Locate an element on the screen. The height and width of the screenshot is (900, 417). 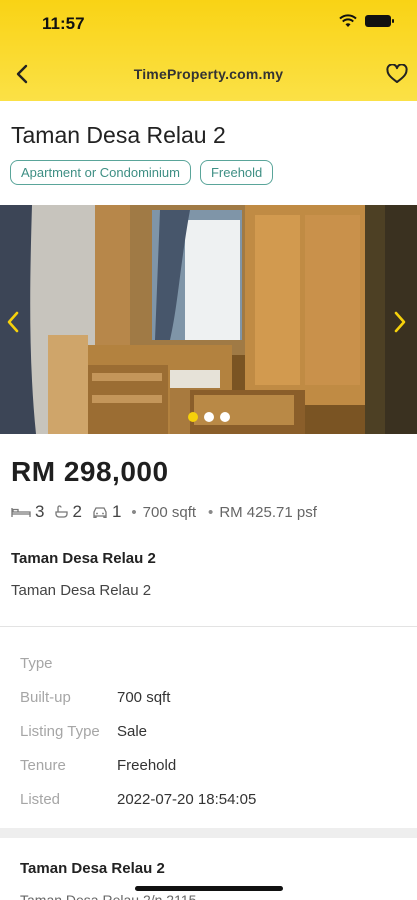
gallery-prev-button is located at coordinates (13, 322).